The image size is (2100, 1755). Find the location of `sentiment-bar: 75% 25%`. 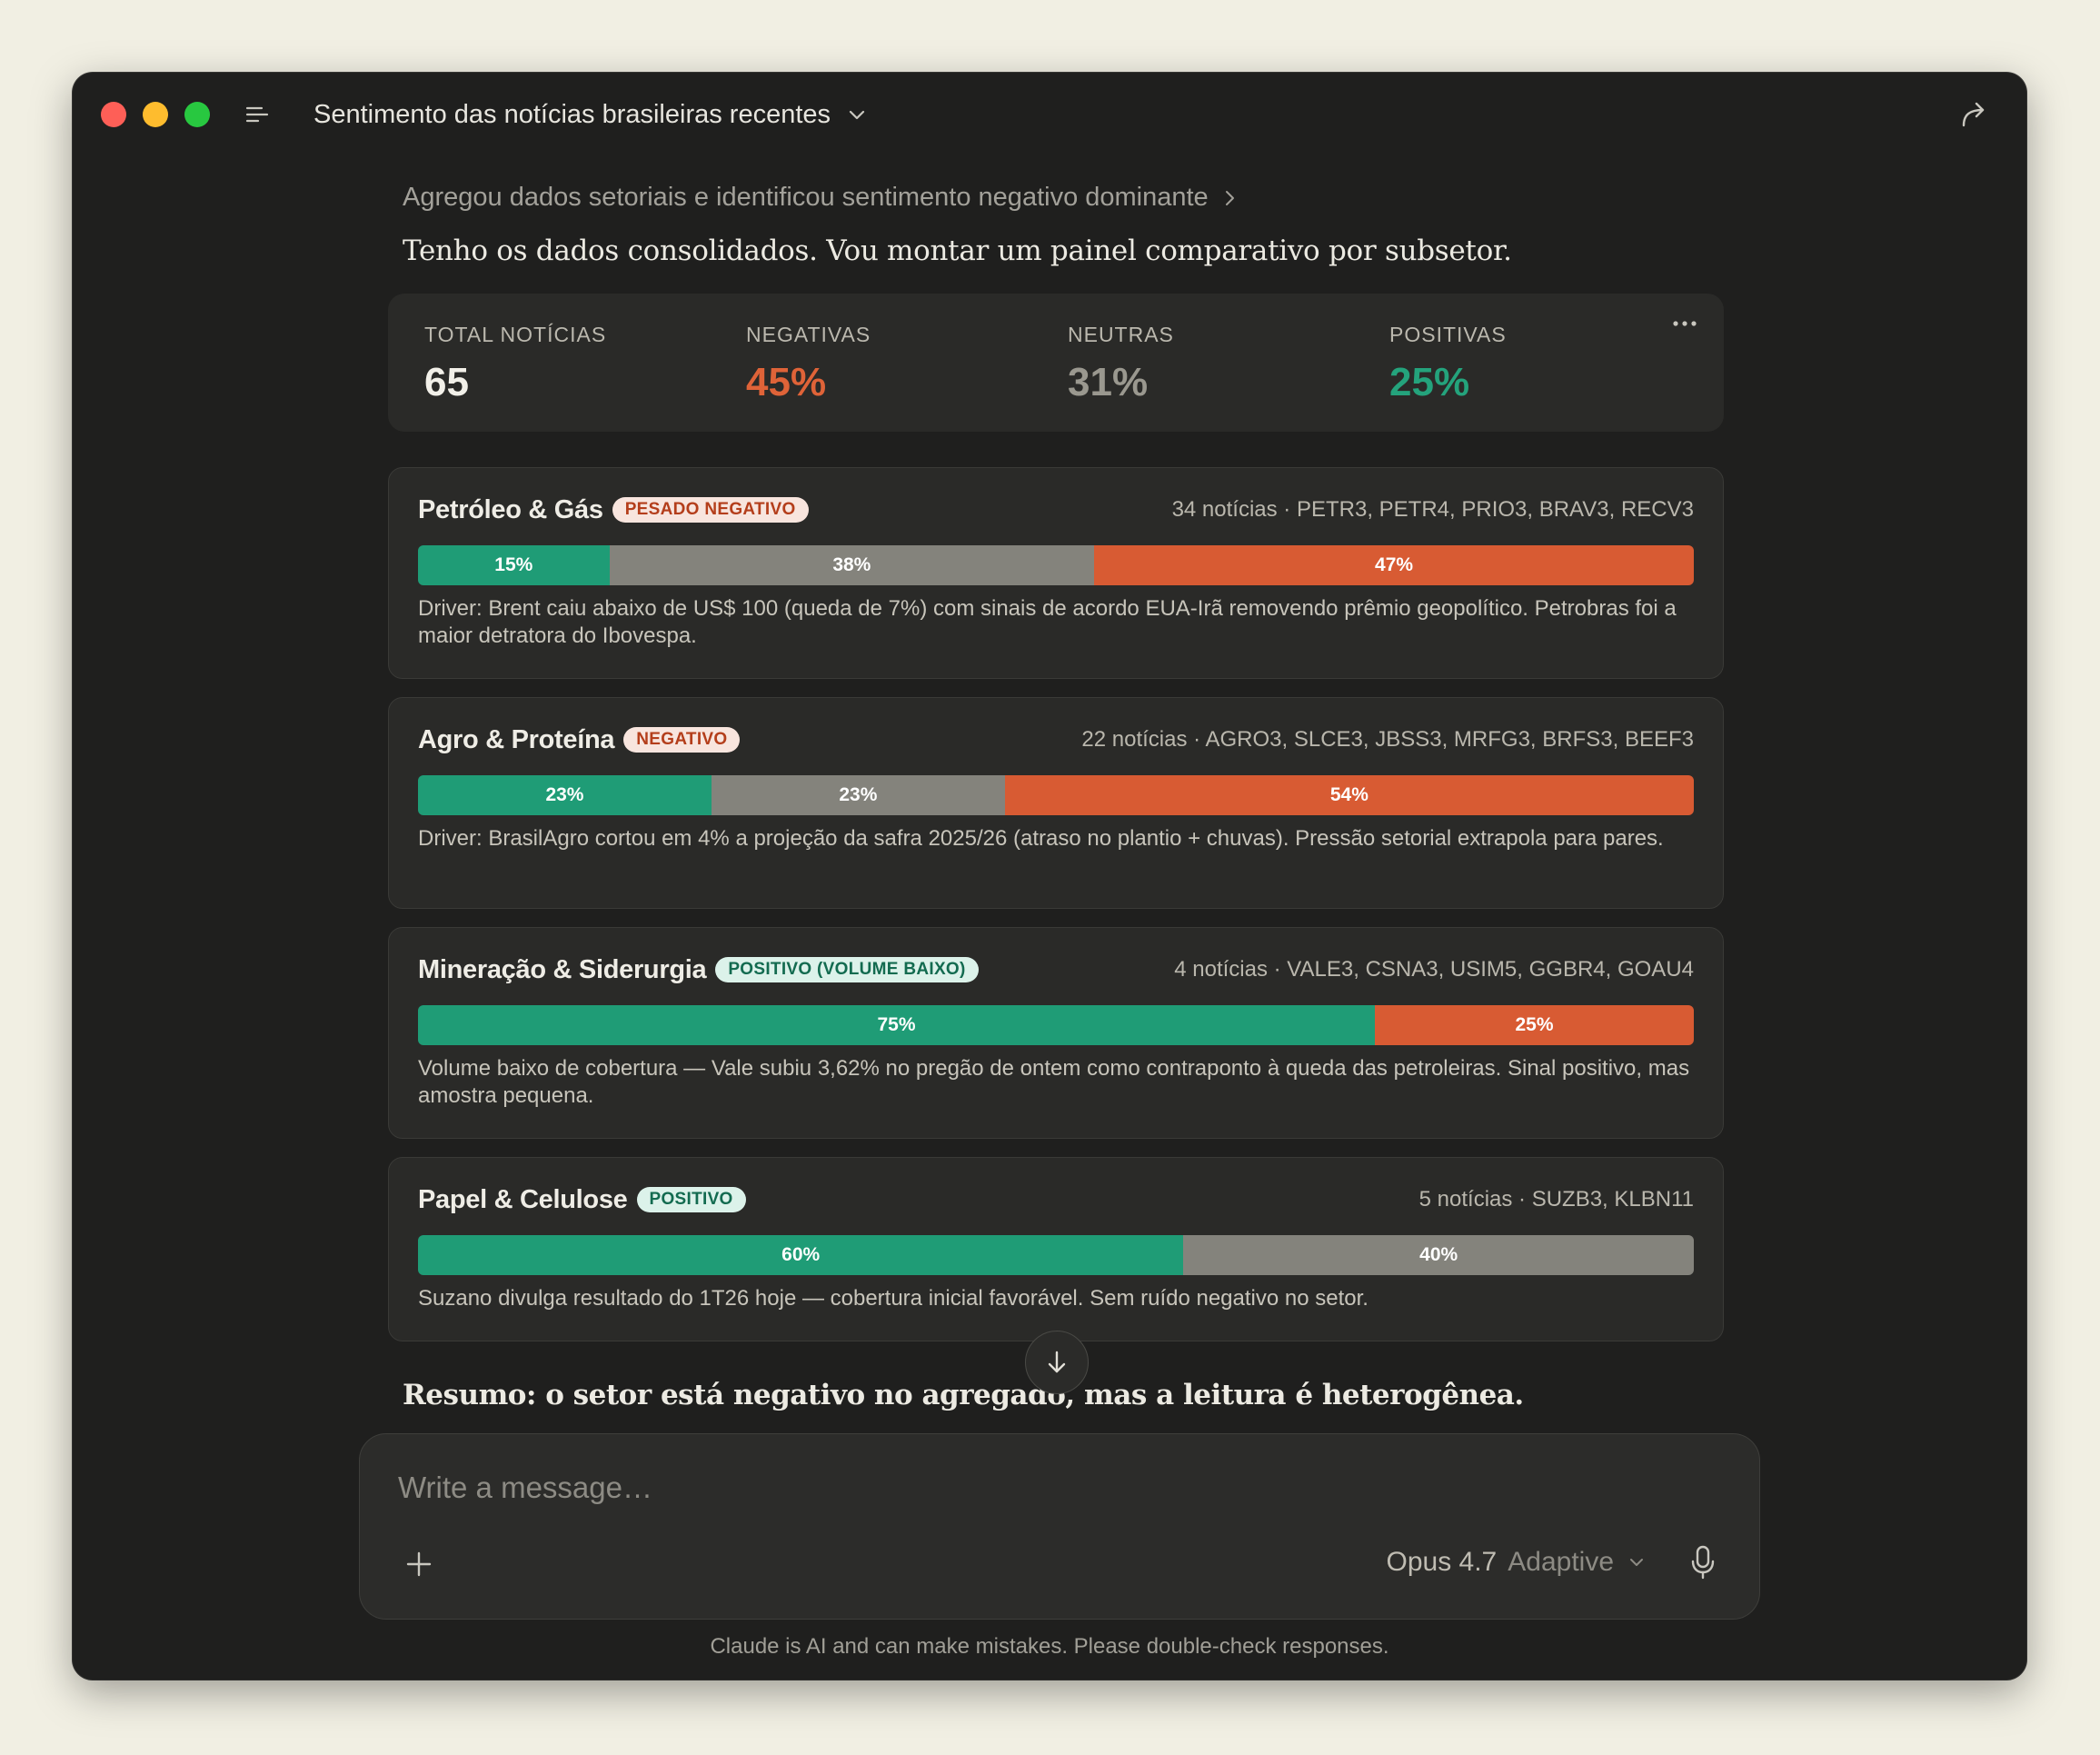

sentiment-bar: 75% 25% is located at coordinates (1056, 1025).